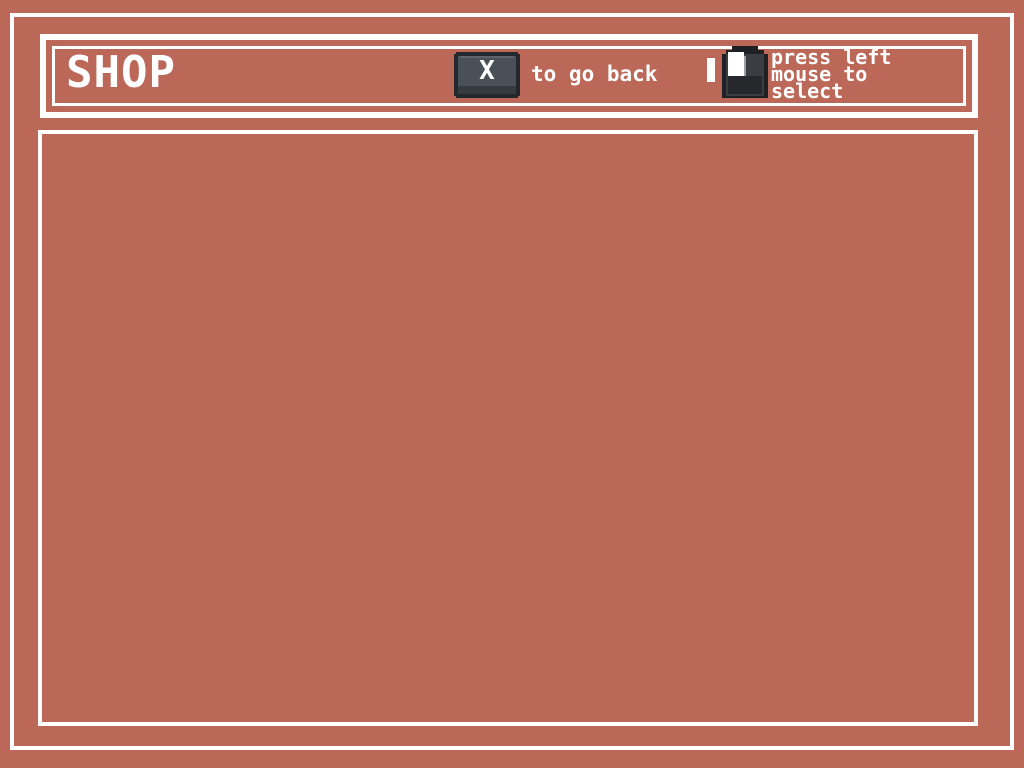 This screenshot has width=1024, height=768. What do you see at coordinates (487, 71) in the screenshot?
I see `x-key-label: X` at bounding box center [487, 71].